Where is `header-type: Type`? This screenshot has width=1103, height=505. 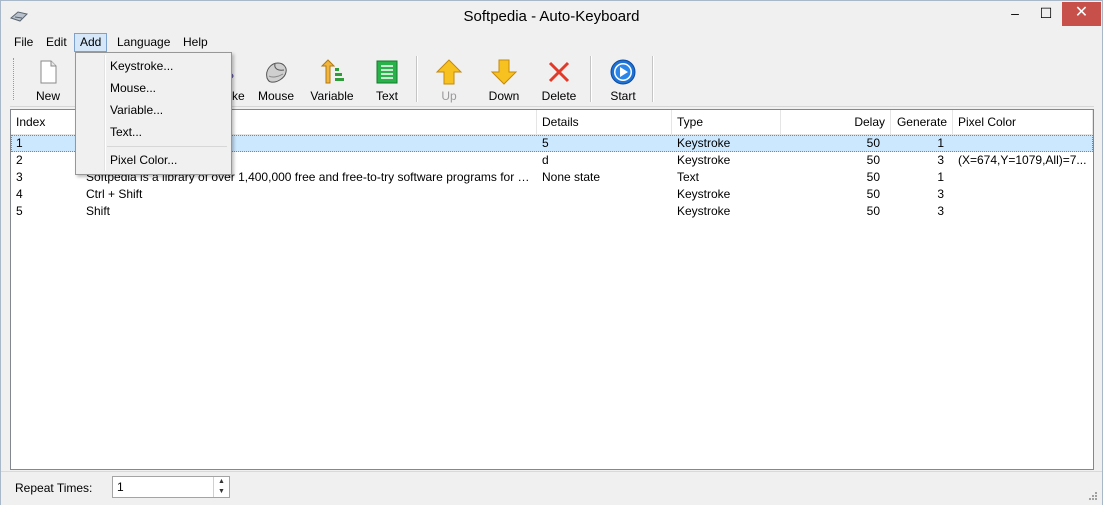 header-type: Type is located at coordinates (726, 122).